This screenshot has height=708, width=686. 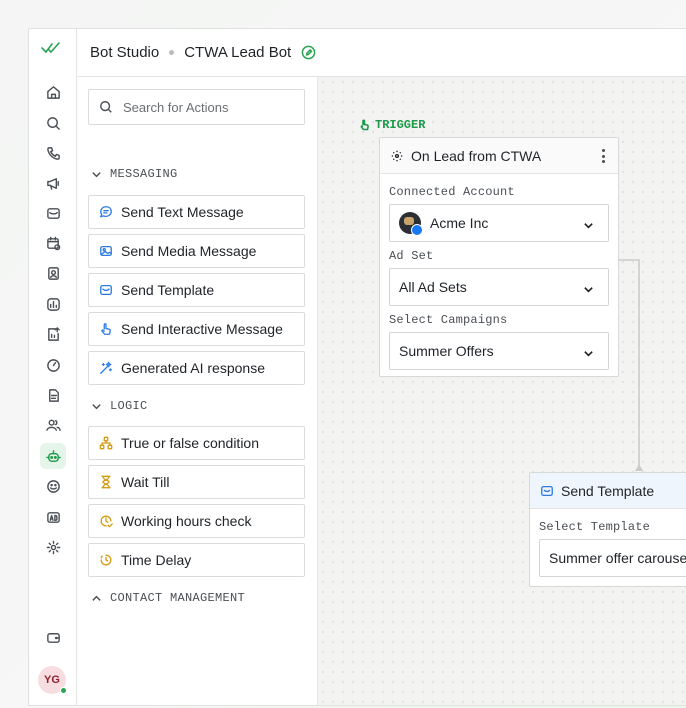 I want to click on clock-check-icon, so click(x=106, y=521).